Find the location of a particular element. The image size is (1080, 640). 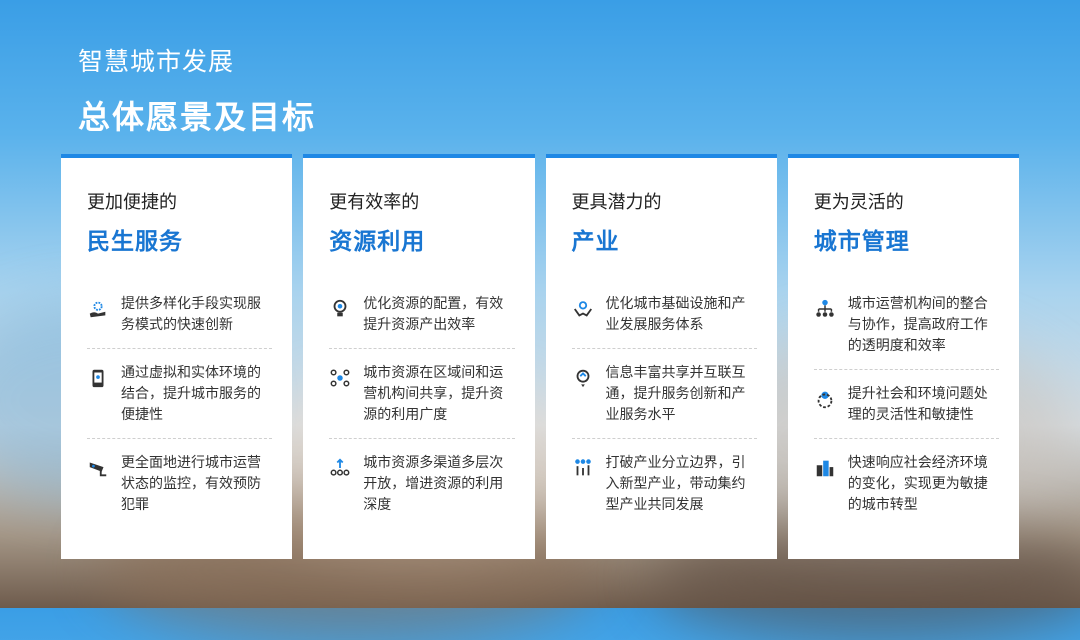

item-text: 城市资源在区域间和运营机构间共享，提升资源的利用广度 is located at coordinates (433, 394).